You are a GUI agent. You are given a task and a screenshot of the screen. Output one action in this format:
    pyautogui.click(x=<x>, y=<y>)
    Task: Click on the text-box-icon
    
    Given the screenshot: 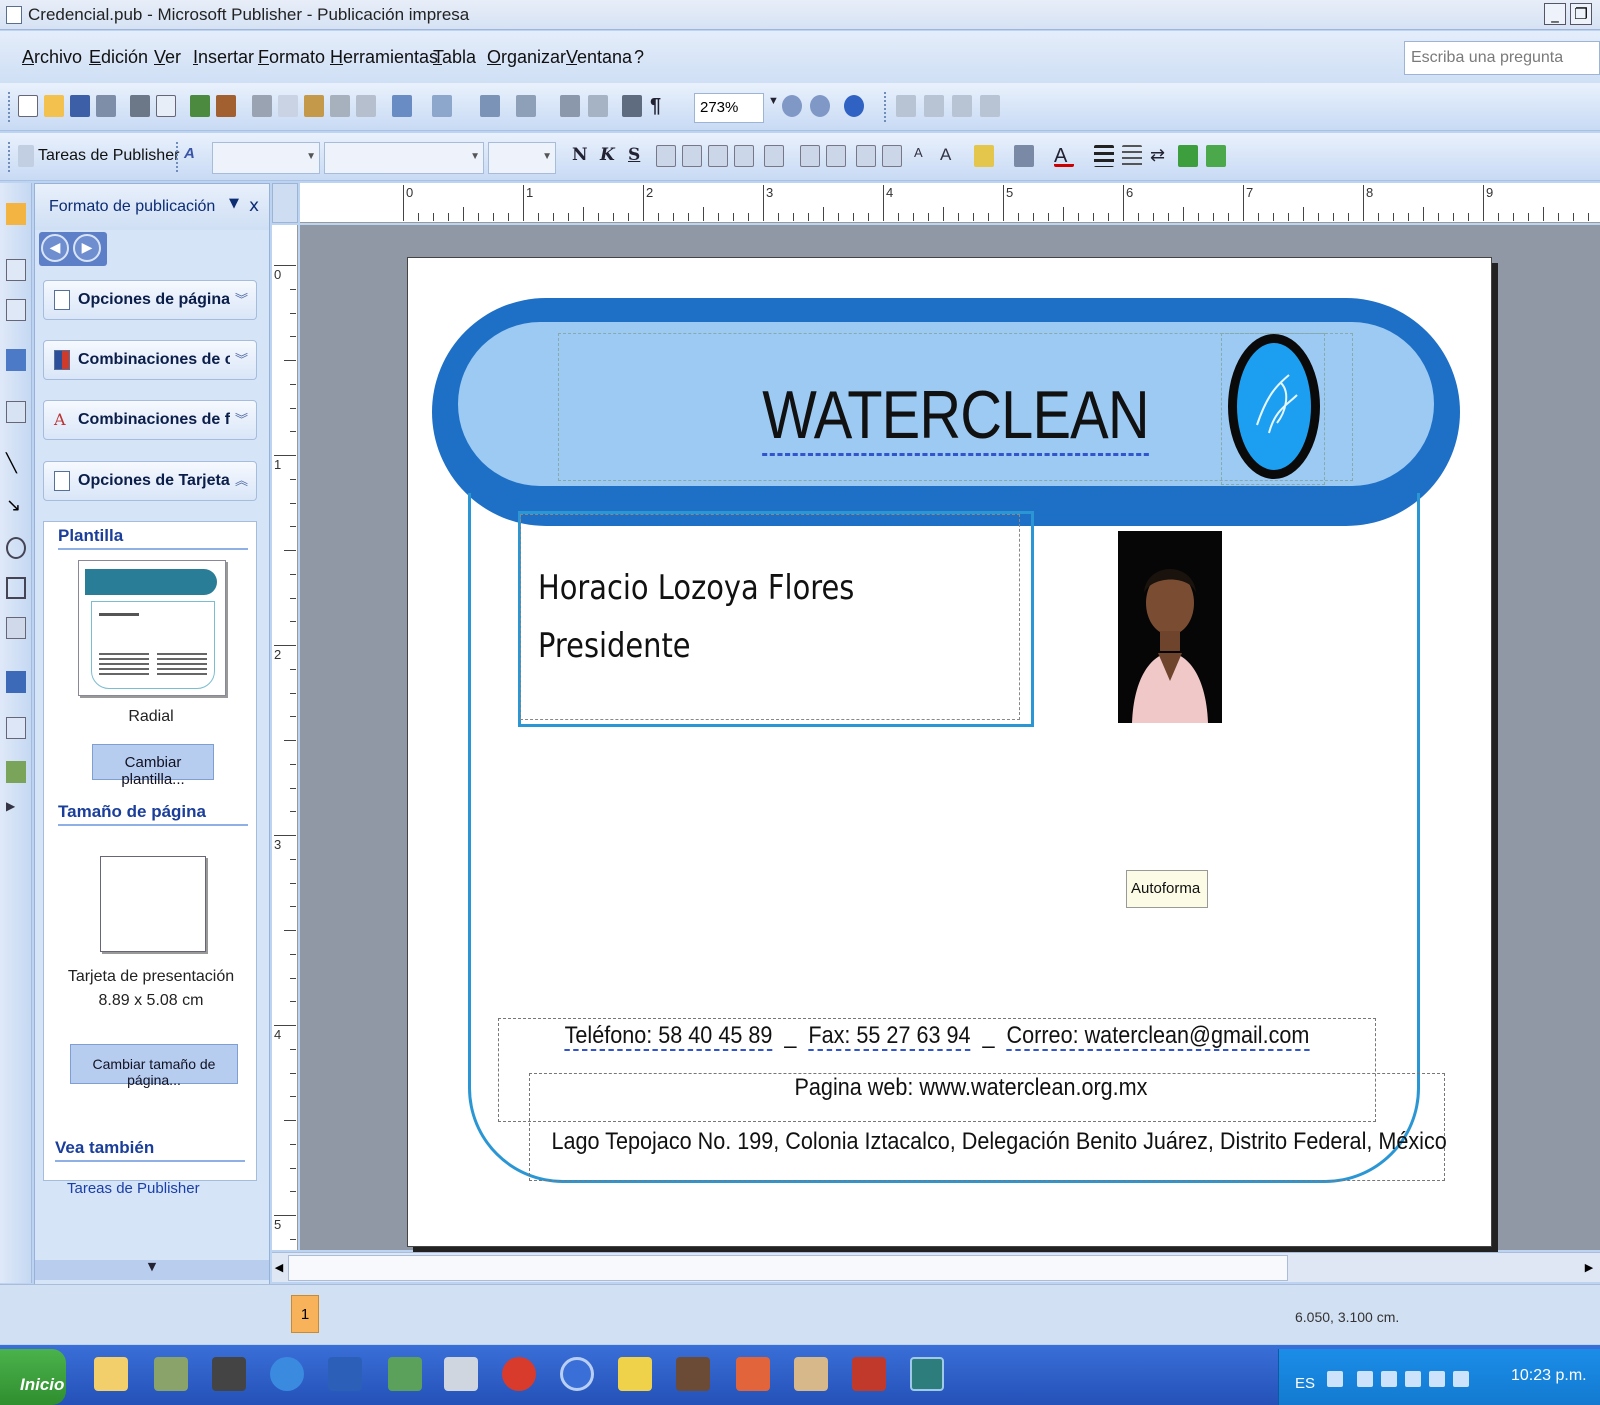 What is the action you would take?
    pyautogui.click(x=16, y=270)
    